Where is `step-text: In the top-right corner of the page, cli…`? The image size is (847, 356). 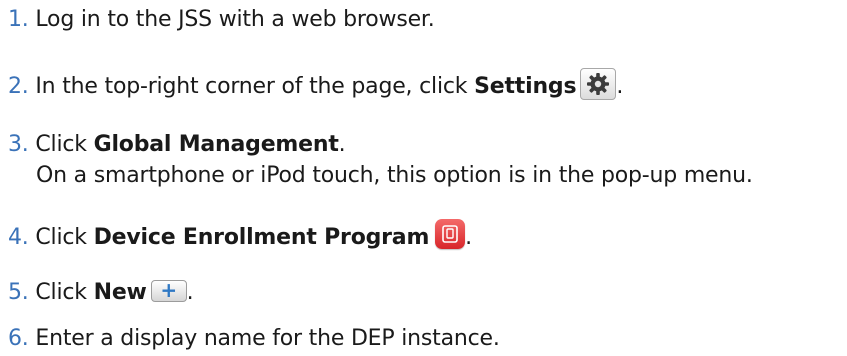 step-text: In the top-right corner of the page, cli… is located at coordinates (255, 86).